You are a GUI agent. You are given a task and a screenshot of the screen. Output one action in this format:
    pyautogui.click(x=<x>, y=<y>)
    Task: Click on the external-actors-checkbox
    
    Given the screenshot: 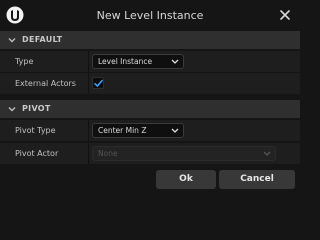 What is the action you would take?
    pyautogui.click(x=98, y=83)
    